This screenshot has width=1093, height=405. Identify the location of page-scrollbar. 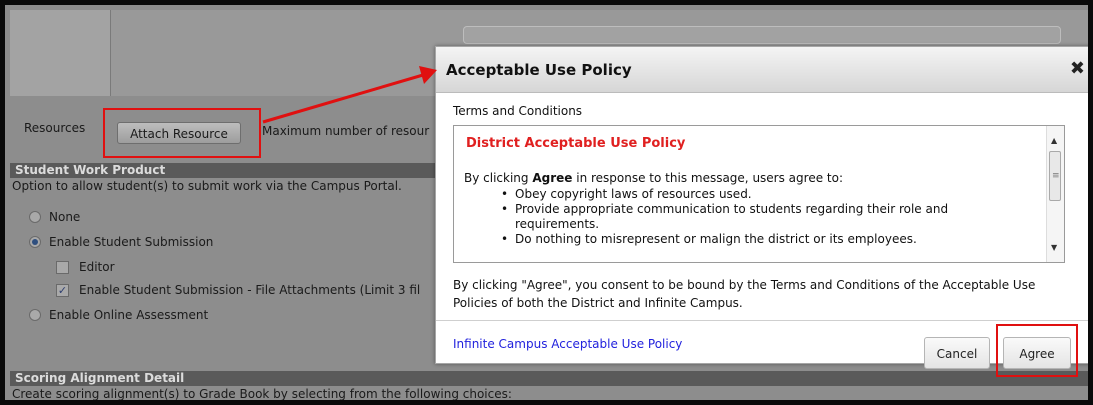
(1090, 141).